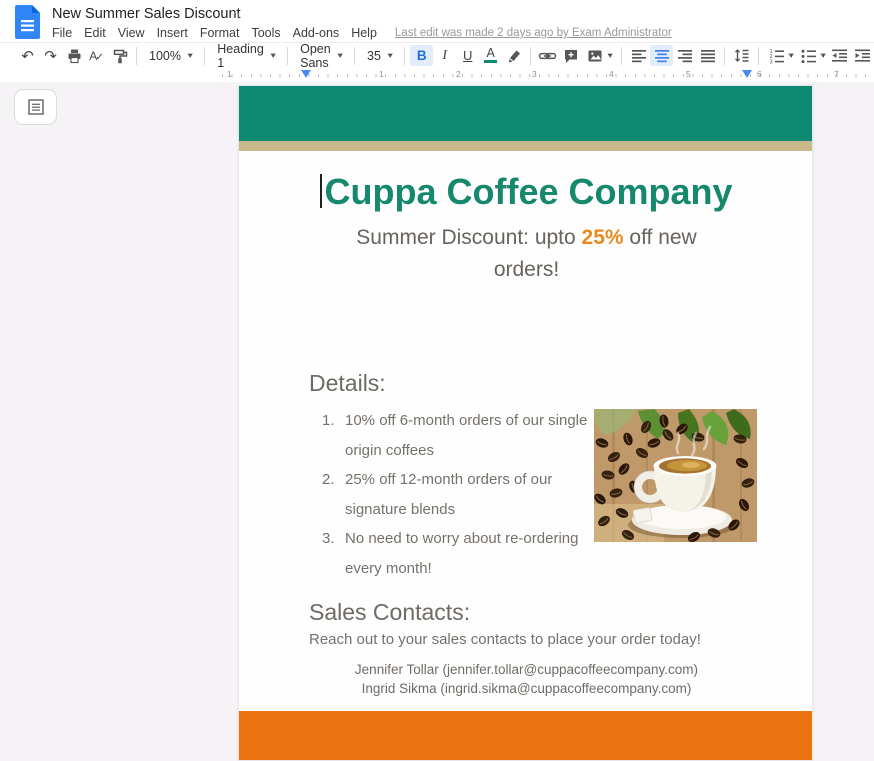 The width and height of the screenshot is (874, 761). What do you see at coordinates (662, 55) in the screenshot?
I see `align-center-button` at bounding box center [662, 55].